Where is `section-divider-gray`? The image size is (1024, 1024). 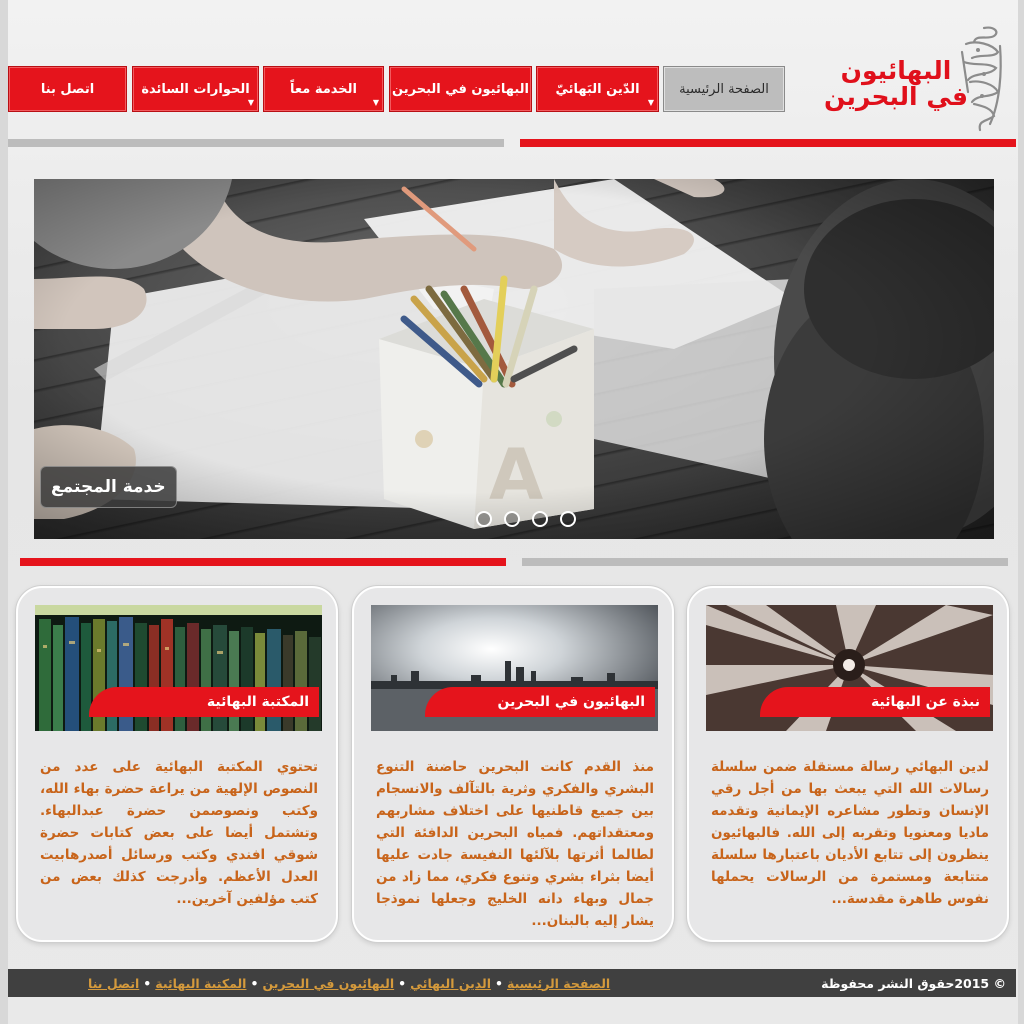 section-divider-gray is located at coordinates (765, 562).